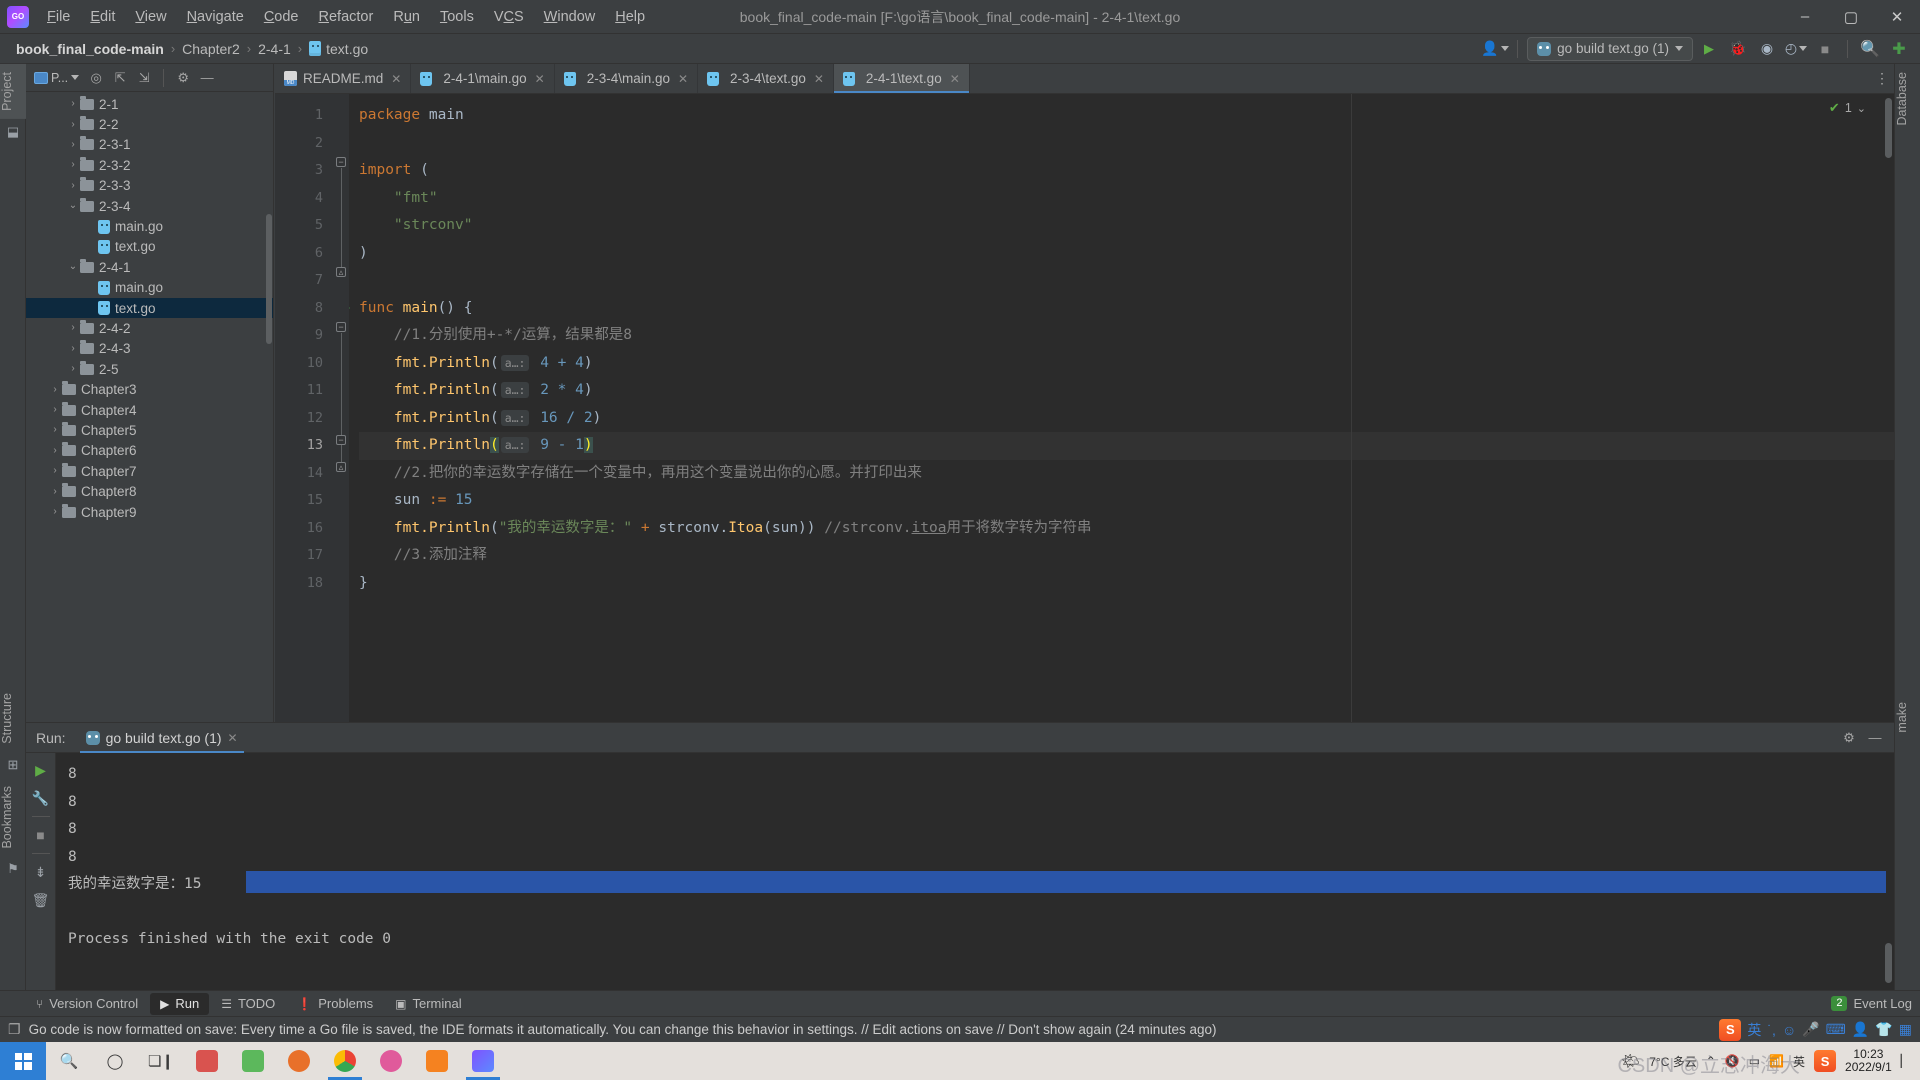 Image resolution: width=1920 pixels, height=1080 pixels. What do you see at coordinates (428, 1004) in the screenshot?
I see `toolwindow-button-terminal: ▣ Terminal` at bounding box center [428, 1004].